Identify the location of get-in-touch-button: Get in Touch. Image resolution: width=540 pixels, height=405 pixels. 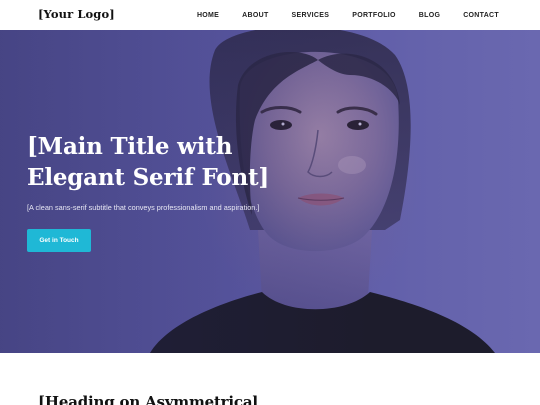
(59, 240).